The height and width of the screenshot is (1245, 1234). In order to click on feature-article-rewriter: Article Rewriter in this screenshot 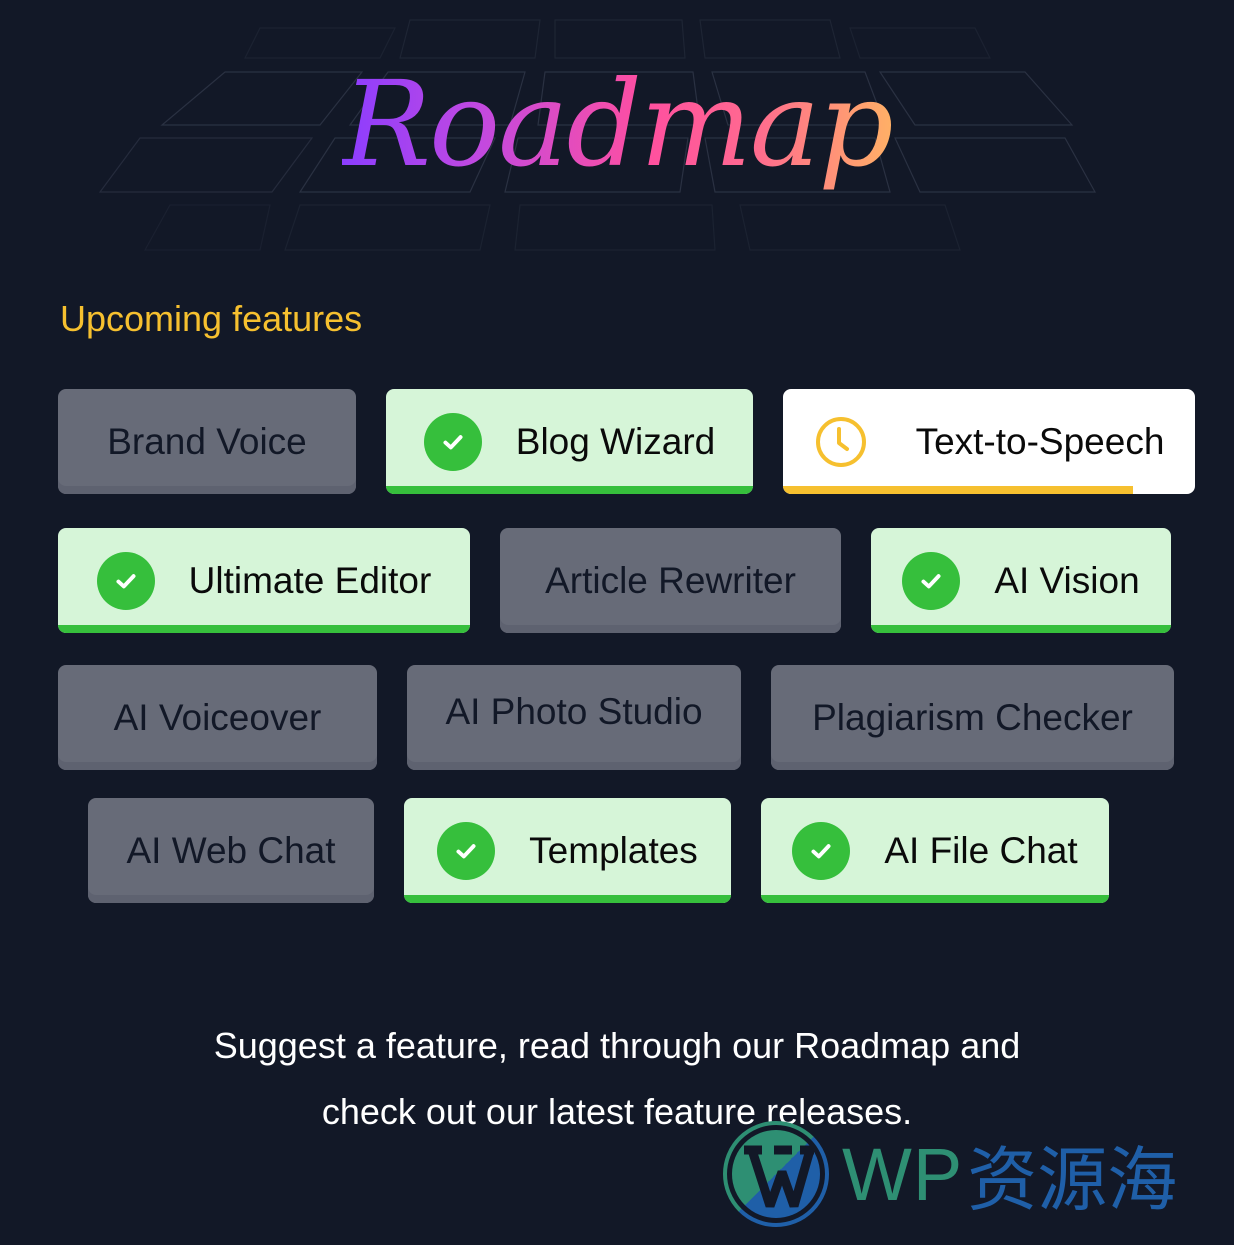, I will do `click(670, 580)`.